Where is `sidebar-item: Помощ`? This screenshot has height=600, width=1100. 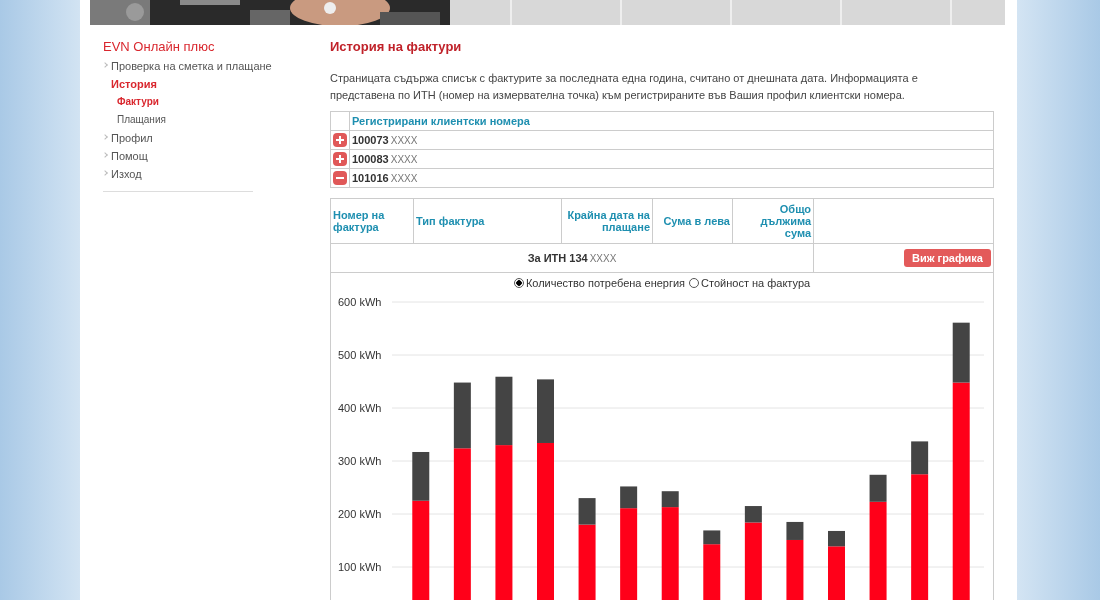 sidebar-item: Помощ is located at coordinates (190, 156).